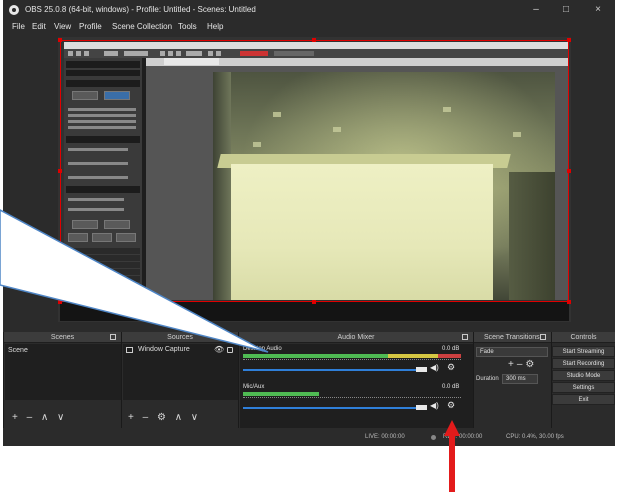  What do you see at coordinates (90, 26) in the screenshot?
I see `menu-profile: Profile` at bounding box center [90, 26].